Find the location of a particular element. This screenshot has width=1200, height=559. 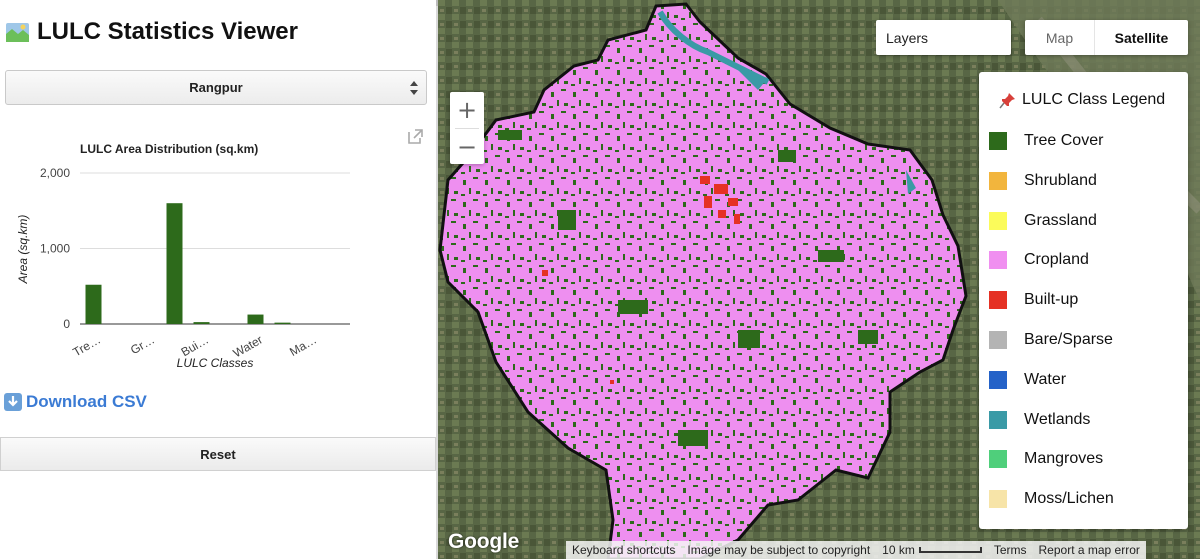

legend-item: Shrubland is located at coordinates (1043, 181).